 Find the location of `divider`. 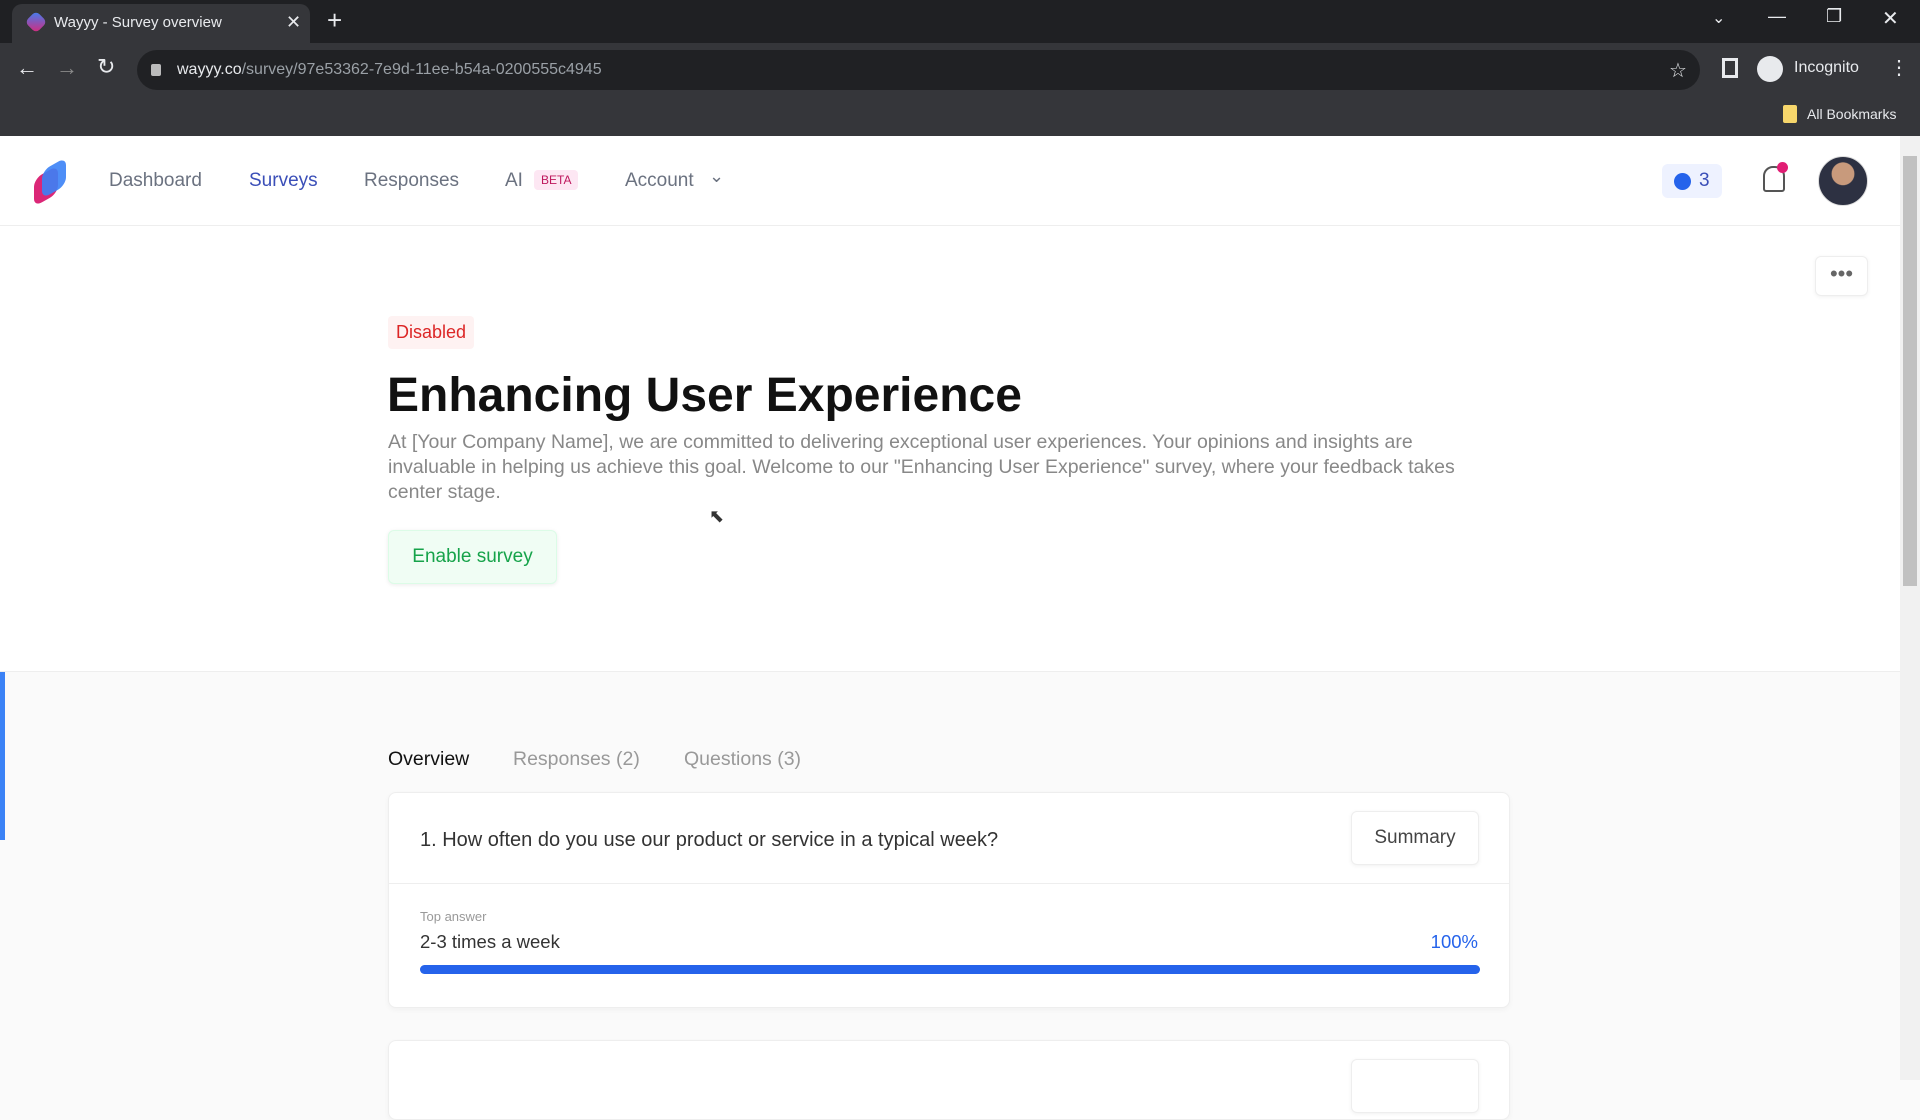

divider is located at coordinates (949, 883).